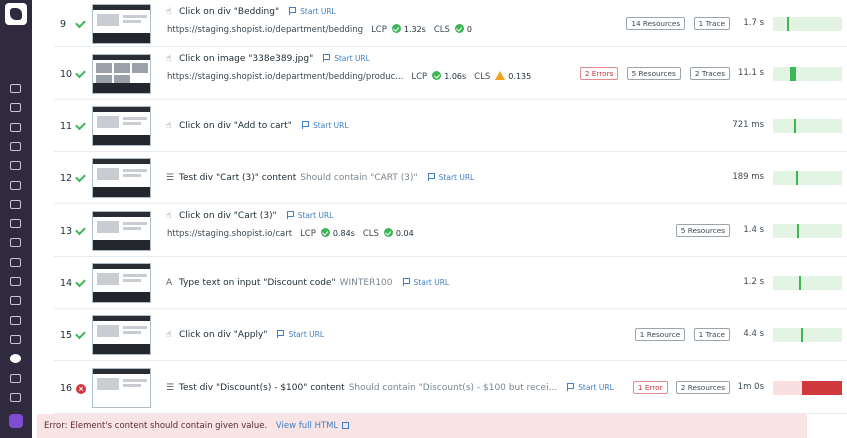 This screenshot has width=847, height=438. I want to click on chart-icon, so click(15, 146).